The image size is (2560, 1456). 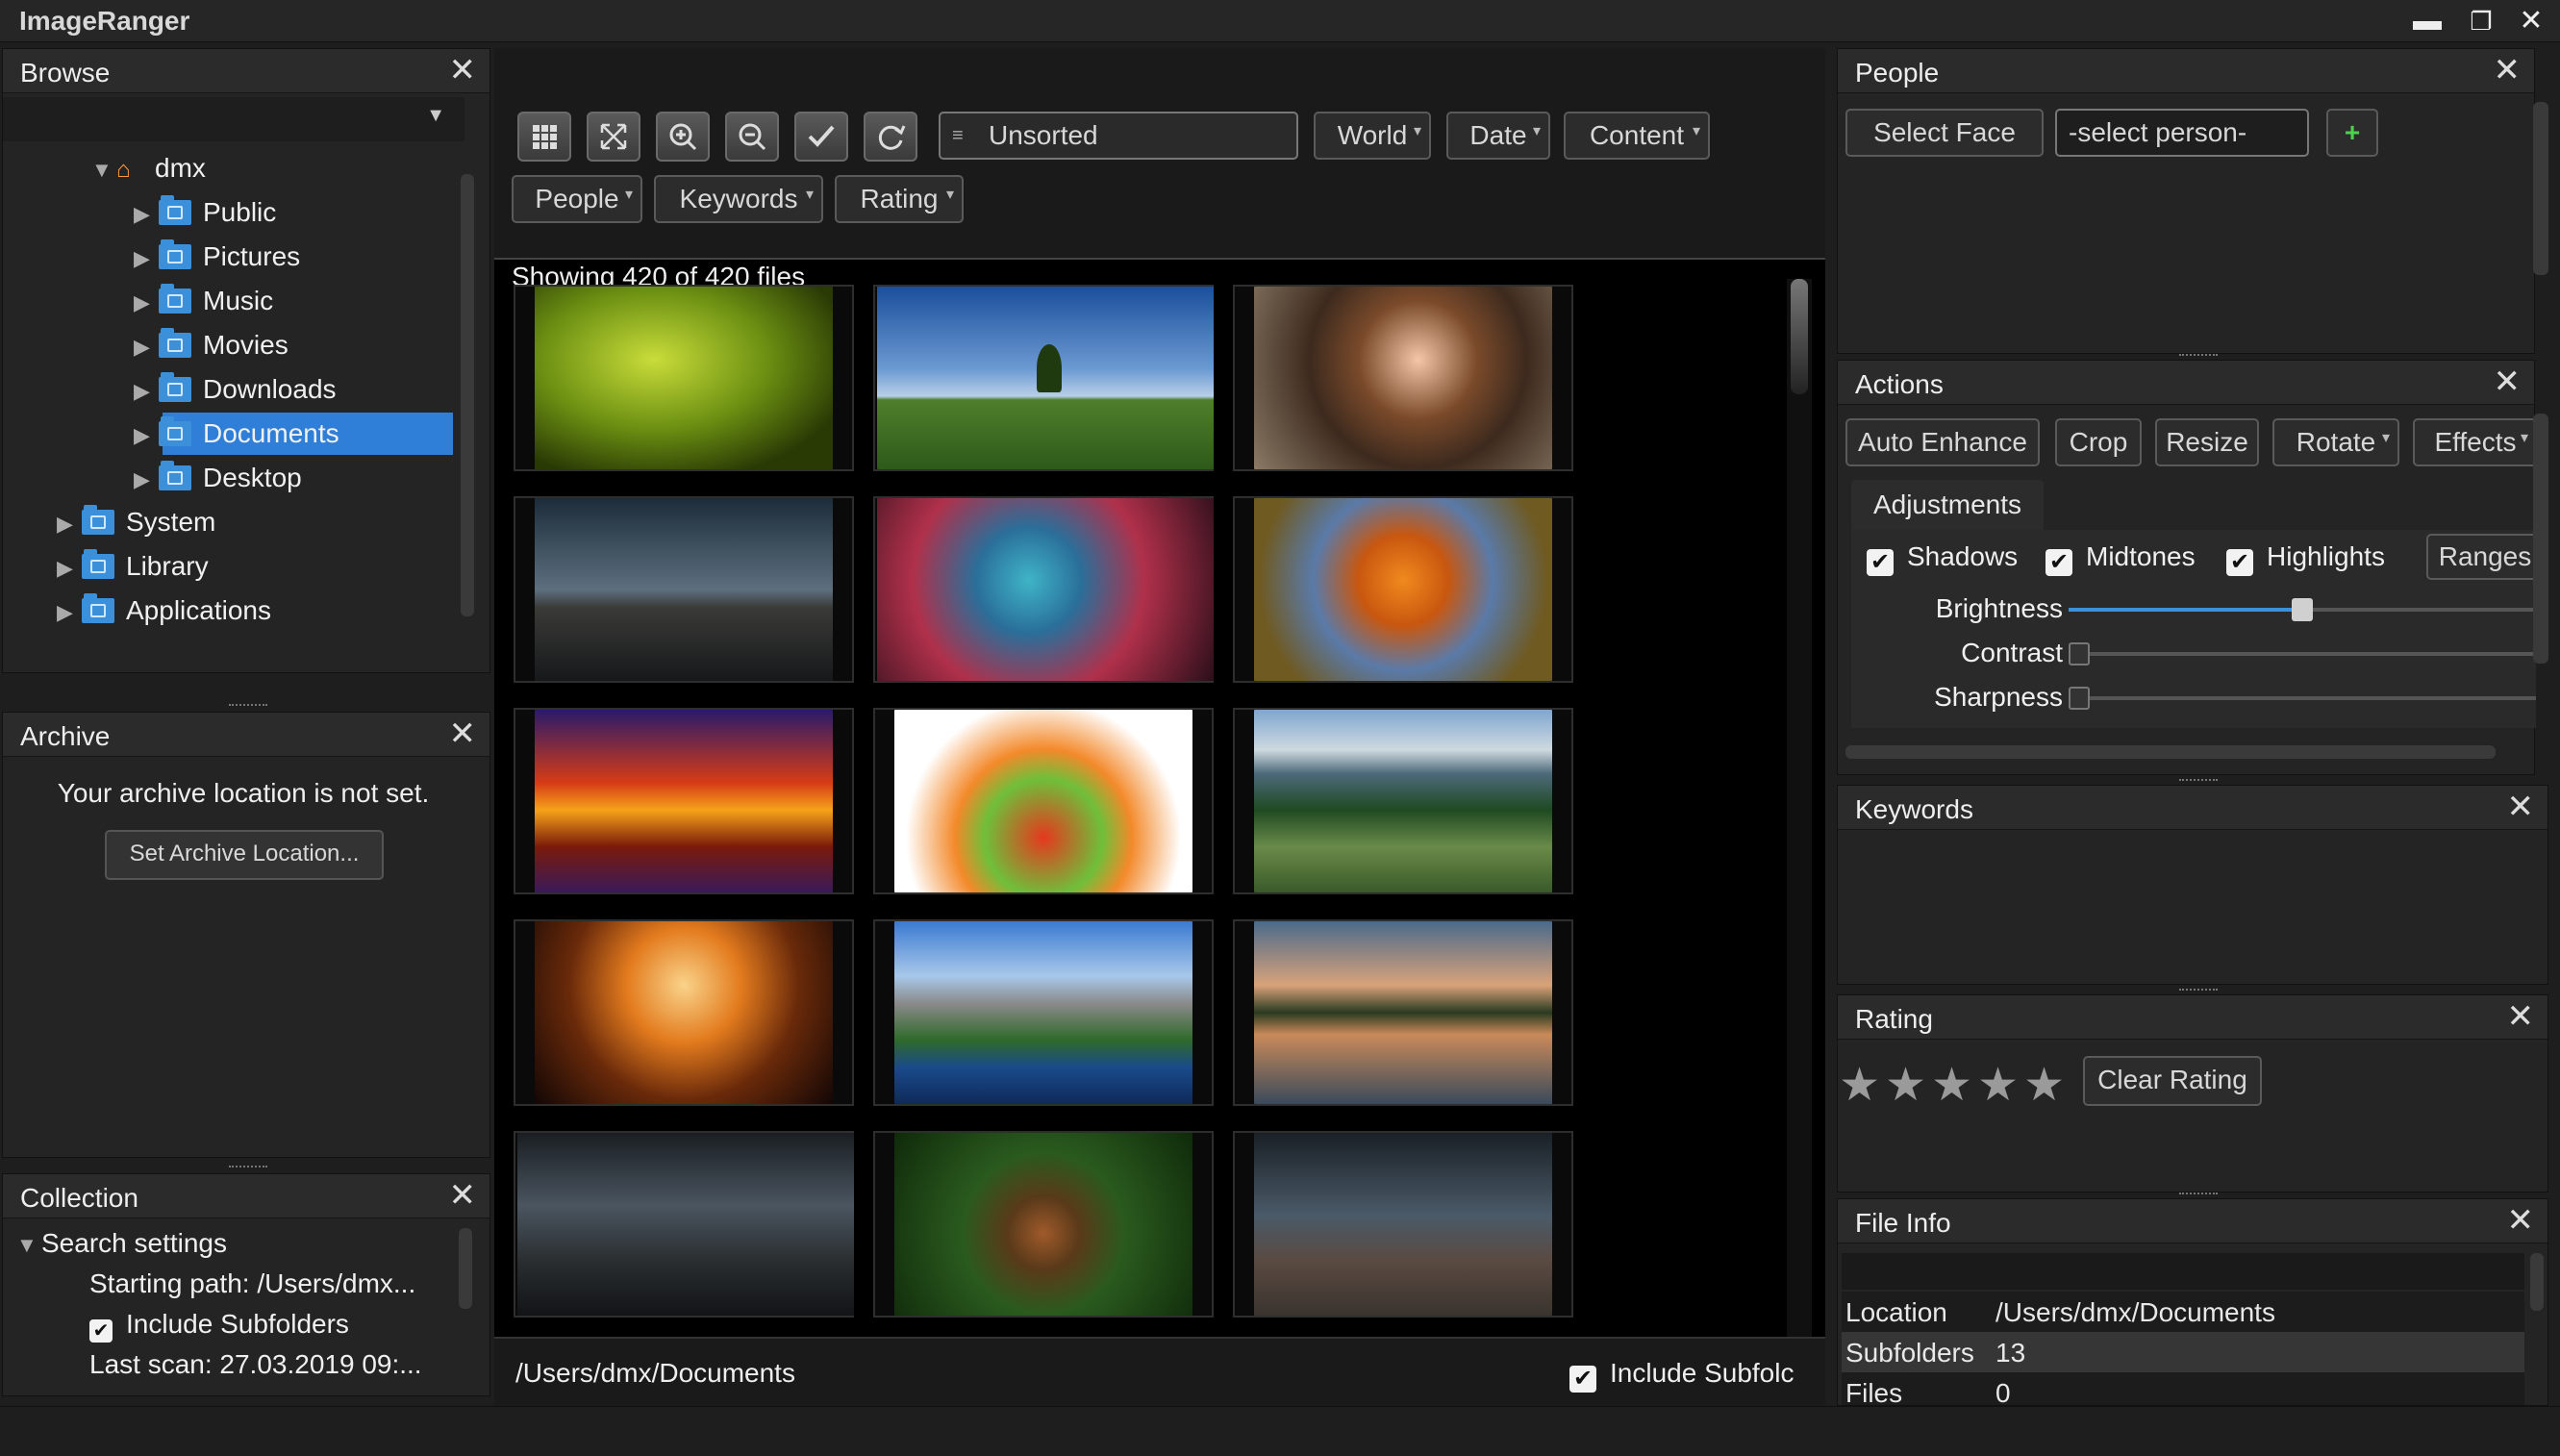 What do you see at coordinates (2540, 539) in the screenshot?
I see `actions-scrollbar` at bounding box center [2540, 539].